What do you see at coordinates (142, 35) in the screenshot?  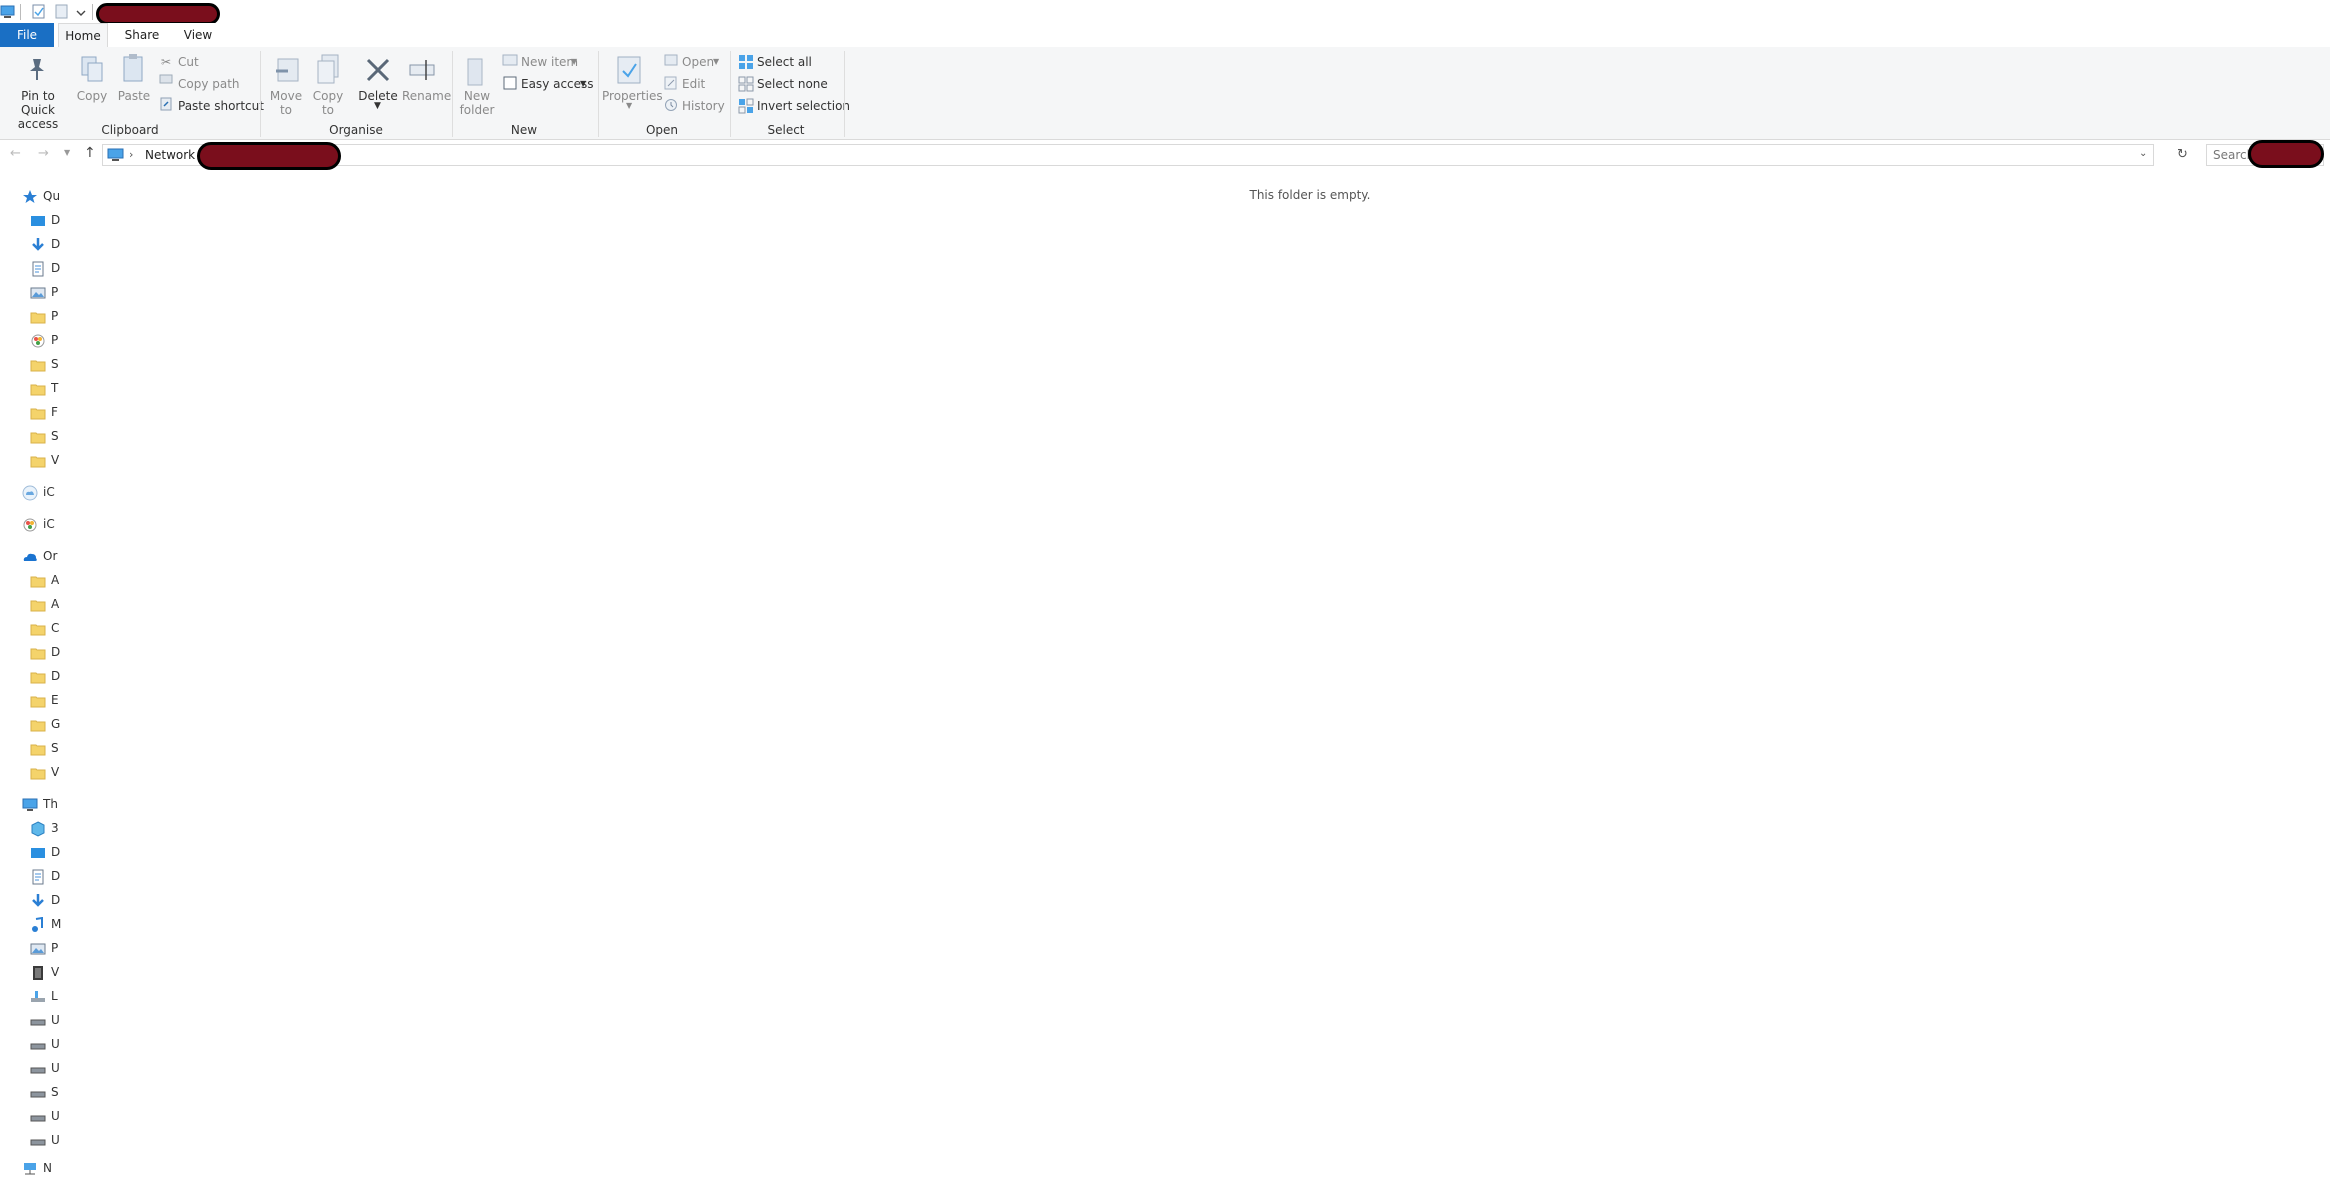 I see `tab-share: Share` at bounding box center [142, 35].